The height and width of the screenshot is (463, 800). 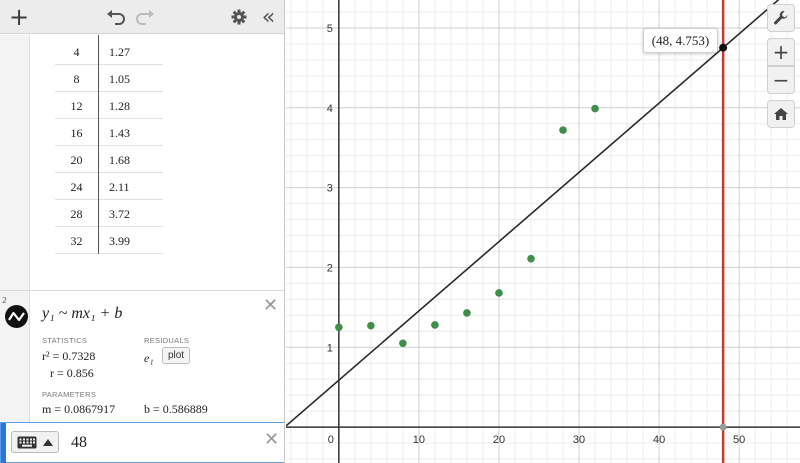 I want to click on x-tick-label: 20, so click(x=499, y=440).